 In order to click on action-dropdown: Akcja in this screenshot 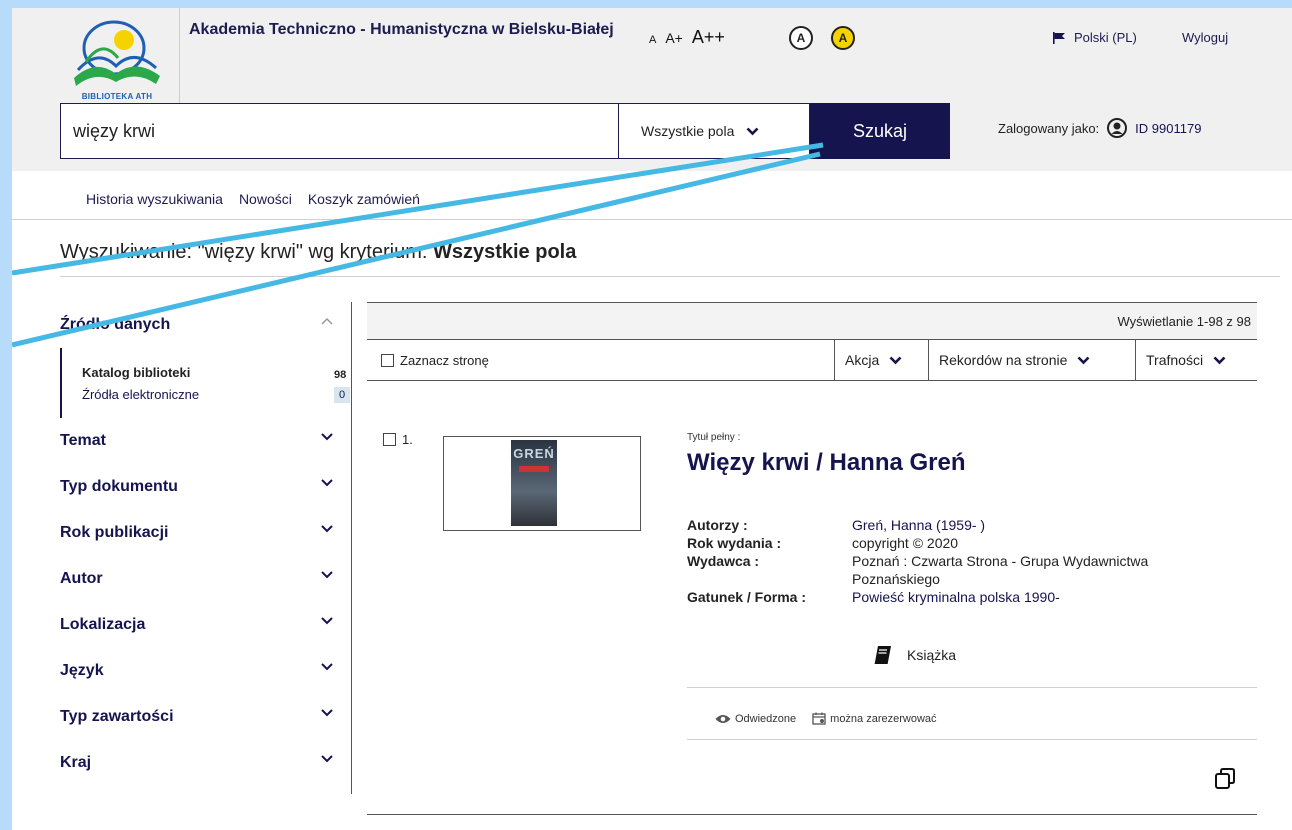, I will do `click(881, 360)`.